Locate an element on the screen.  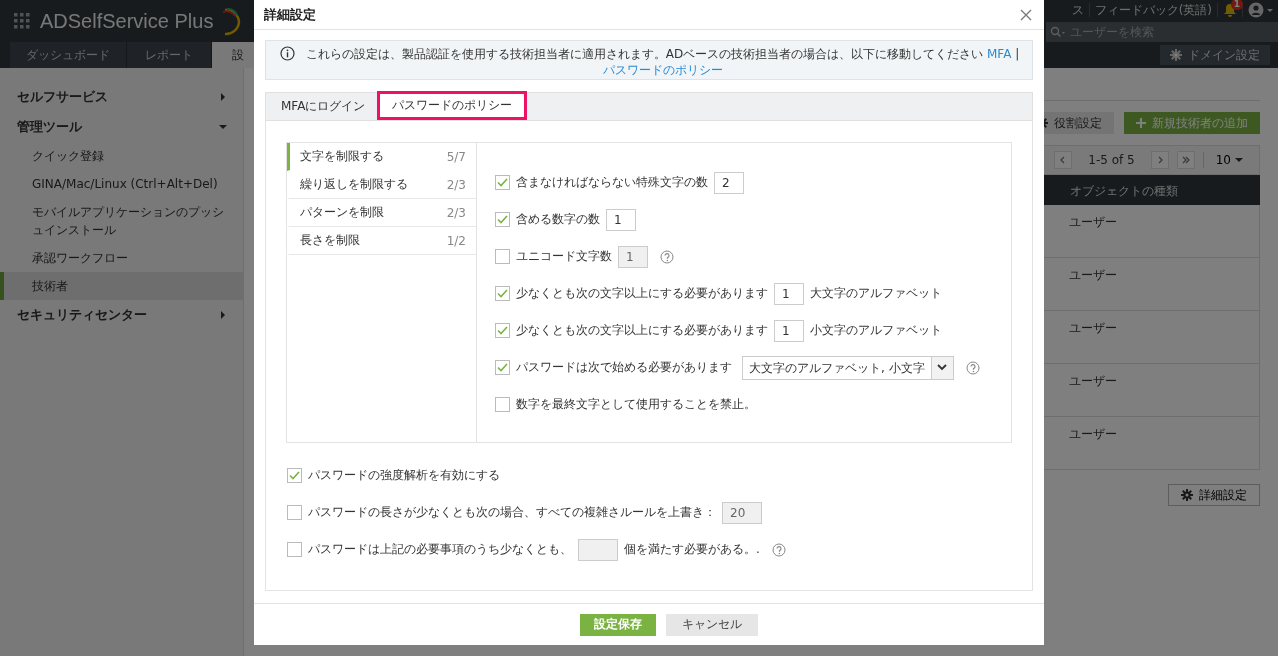
header-link: フィードバック(英語) is located at coordinates (1153, 10).